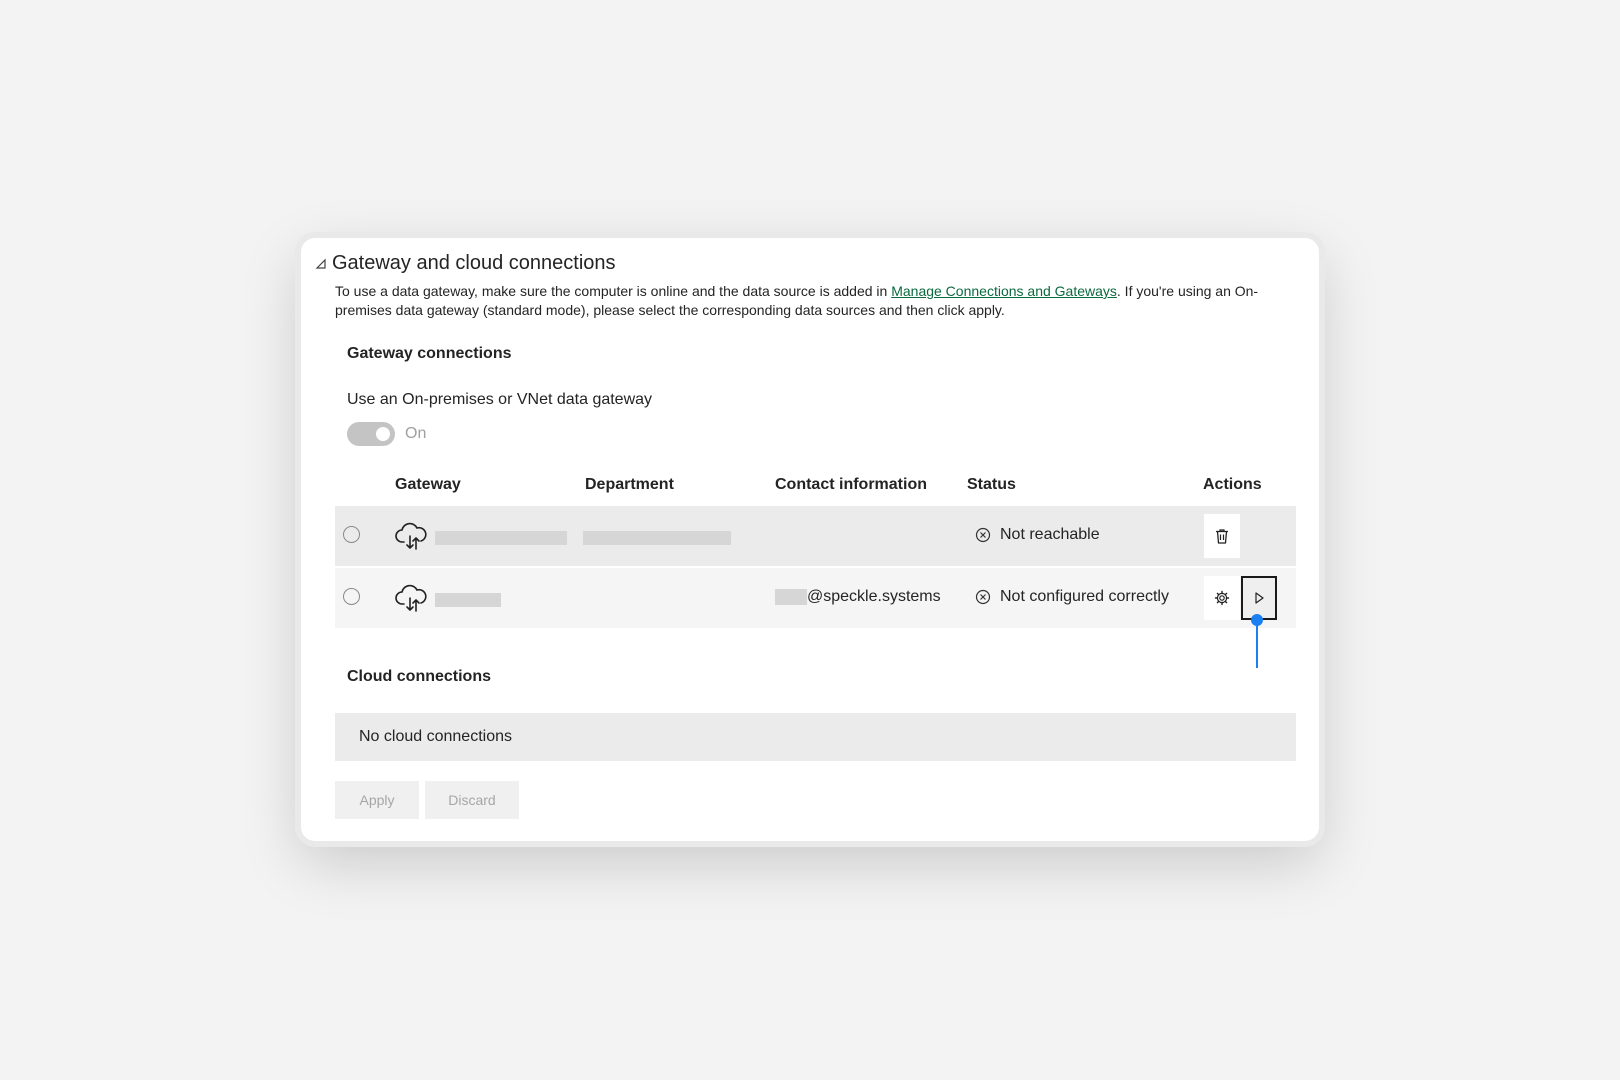 This screenshot has height=1080, width=1620. What do you see at coordinates (377, 800) in the screenshot?
I see `apply-button: Apply` at bounding box center [377, 800].